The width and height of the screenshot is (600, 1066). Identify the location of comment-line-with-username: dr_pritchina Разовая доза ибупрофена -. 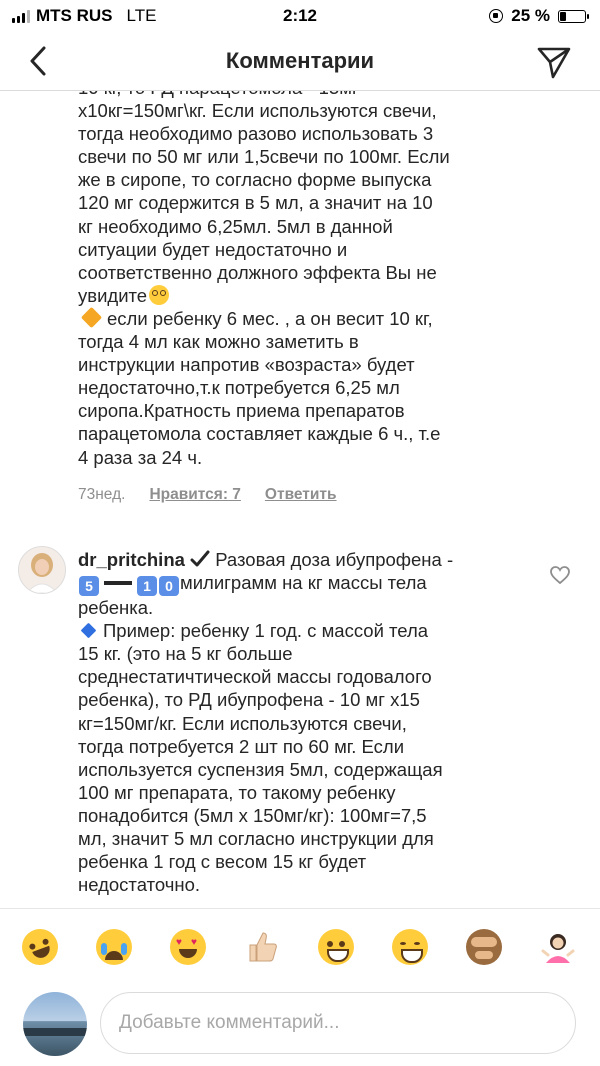
(313, 559).